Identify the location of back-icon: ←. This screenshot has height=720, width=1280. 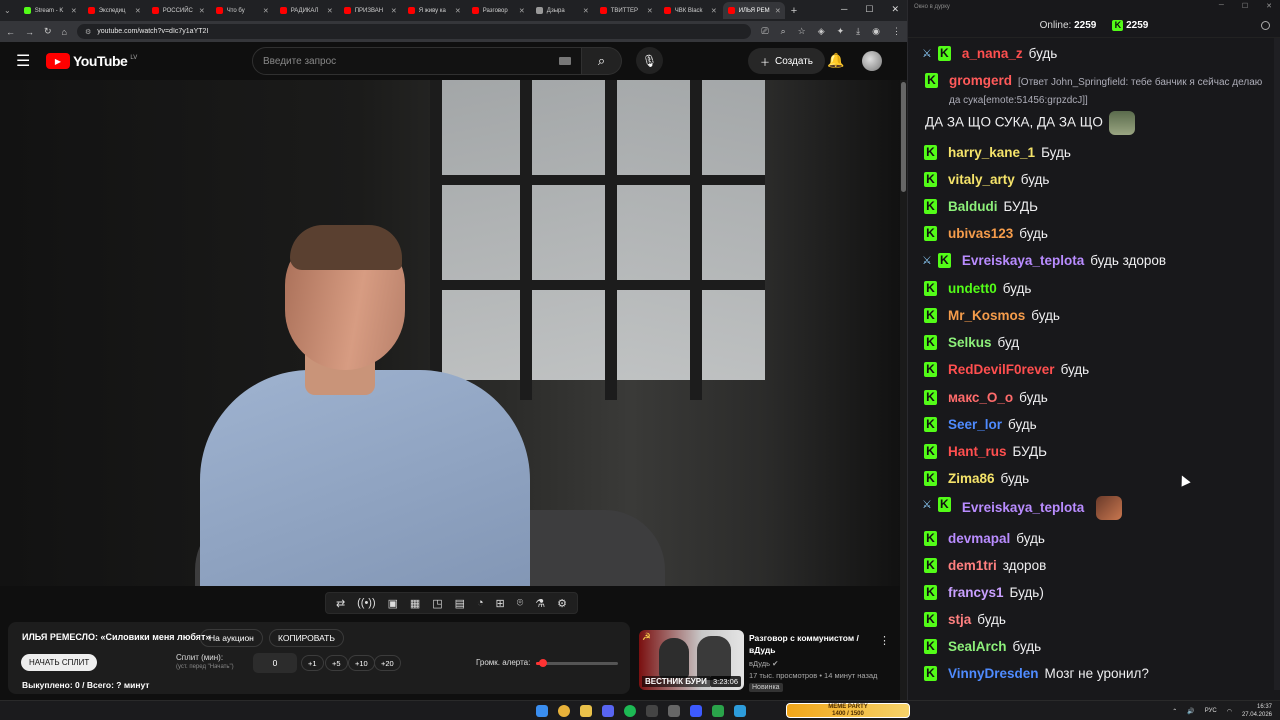
(10, 32).